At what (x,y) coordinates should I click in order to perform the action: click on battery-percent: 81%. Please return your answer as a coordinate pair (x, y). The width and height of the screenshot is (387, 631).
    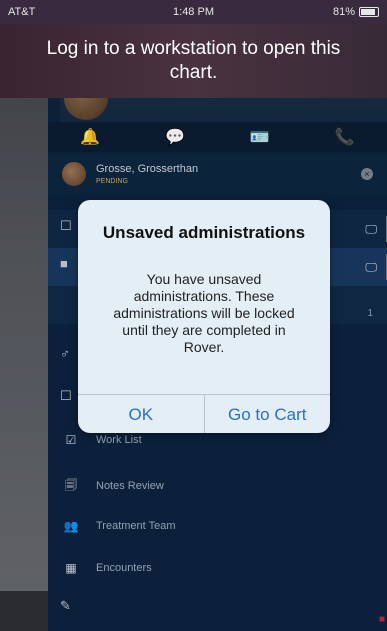
    Looking at the image, I should click on (343, 12).